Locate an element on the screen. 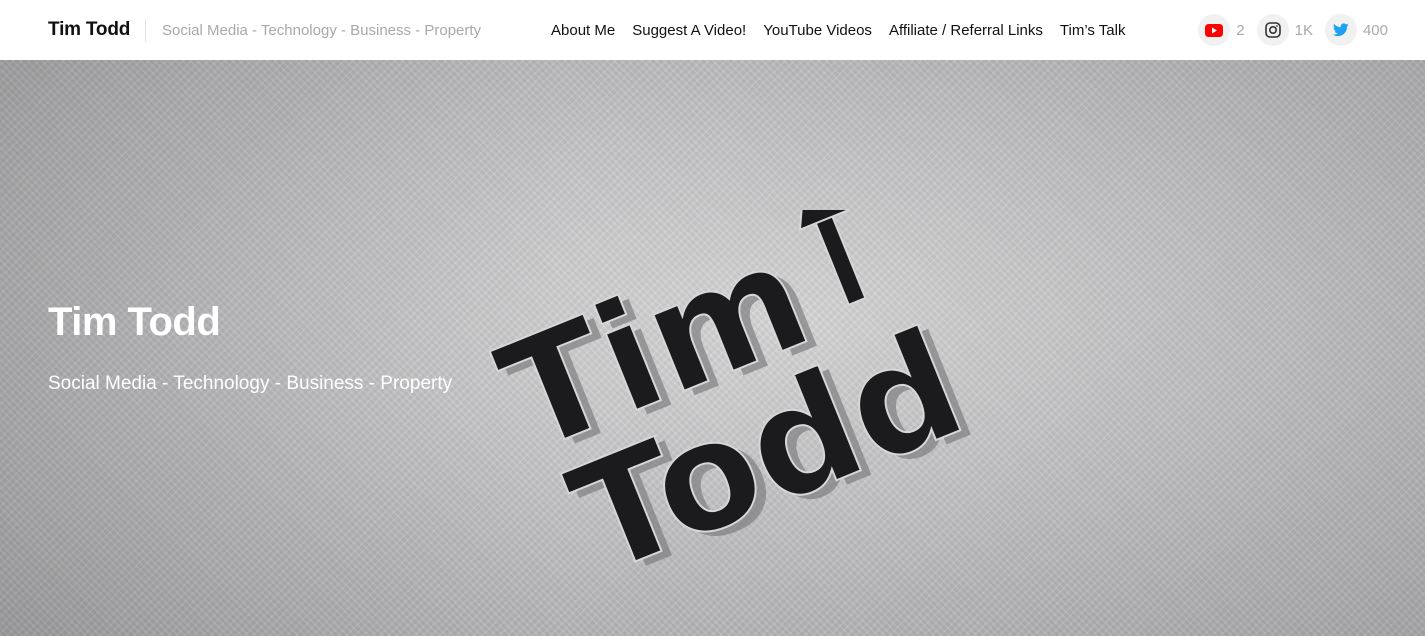 This screenshot has width=1425, height=636. youtube-icon is located at coordinates (1214, 30).